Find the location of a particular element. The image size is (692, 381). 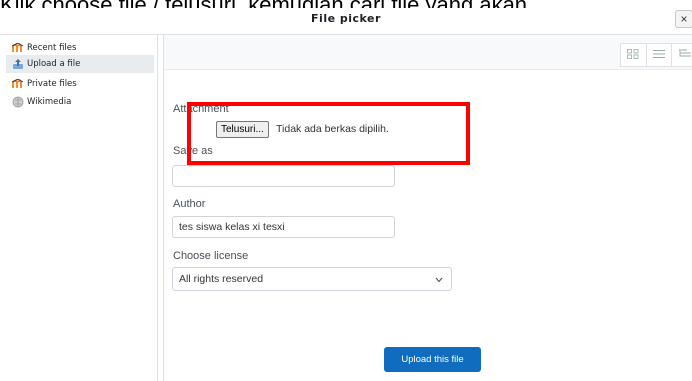

upload-icon is located at coordinates (18, 64).